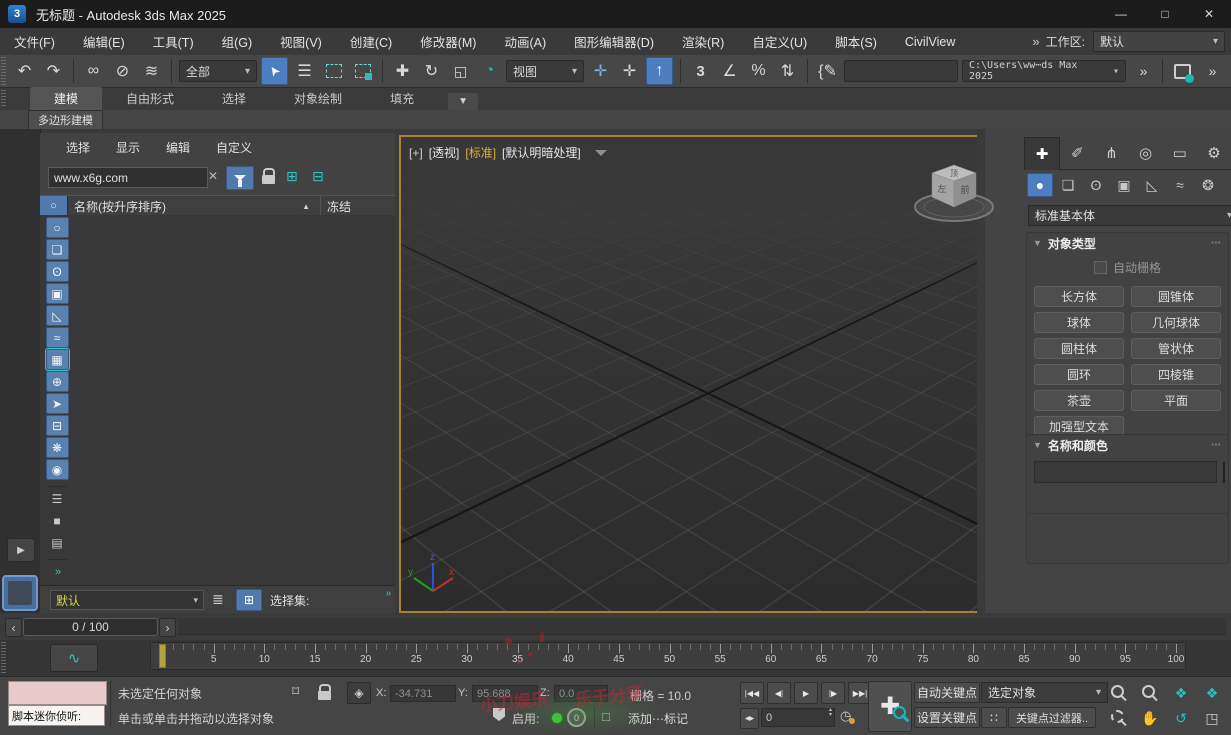 The image size is (1231, 735). I want to click on button-box: 长方体, so click(1079, 296).